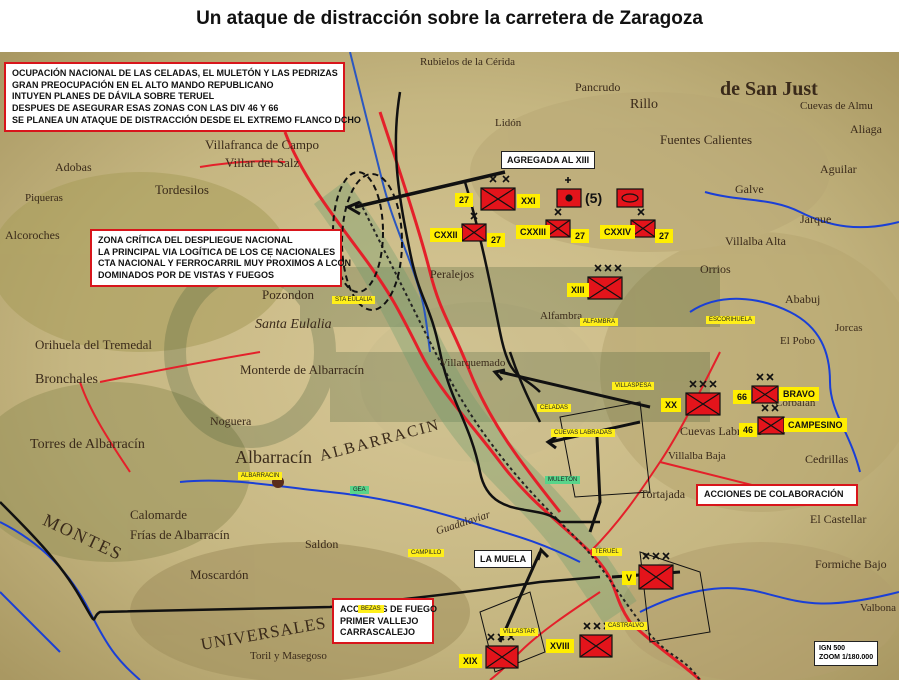 This screenshot has width=899, height=680. What do you see at coordinates (452, 274) in the screenshot?
I see `map-text-peralejos: Peralejos` at bounding box center [452, 274].